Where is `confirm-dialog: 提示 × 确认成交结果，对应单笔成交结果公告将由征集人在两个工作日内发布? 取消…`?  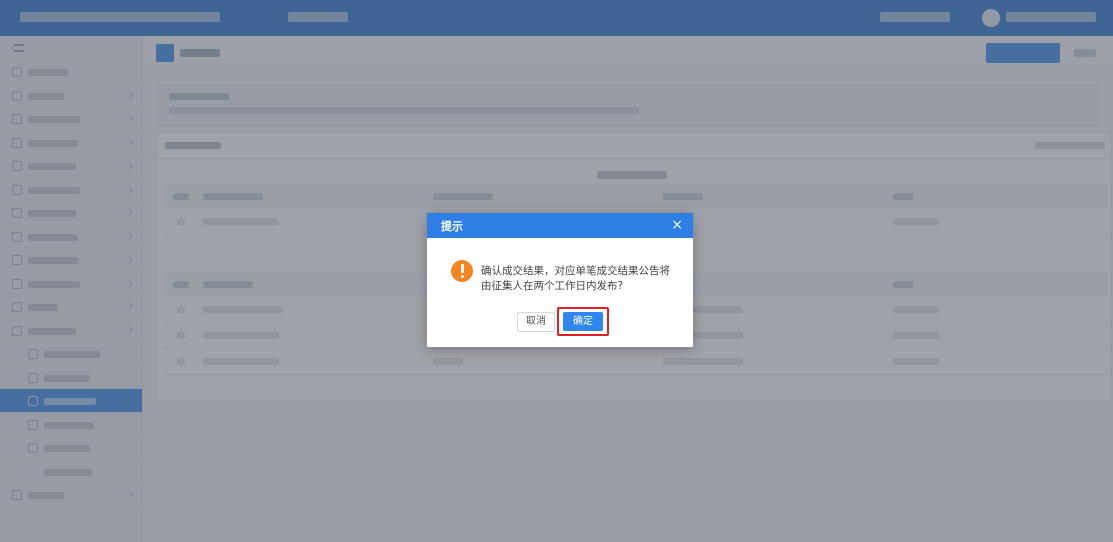 confirm-dialog: 提示 × 确认成交结果，对应单笔成交结果公告将由征集人在两个工作日内发布? 取消… is located at coordinates (560, 280).